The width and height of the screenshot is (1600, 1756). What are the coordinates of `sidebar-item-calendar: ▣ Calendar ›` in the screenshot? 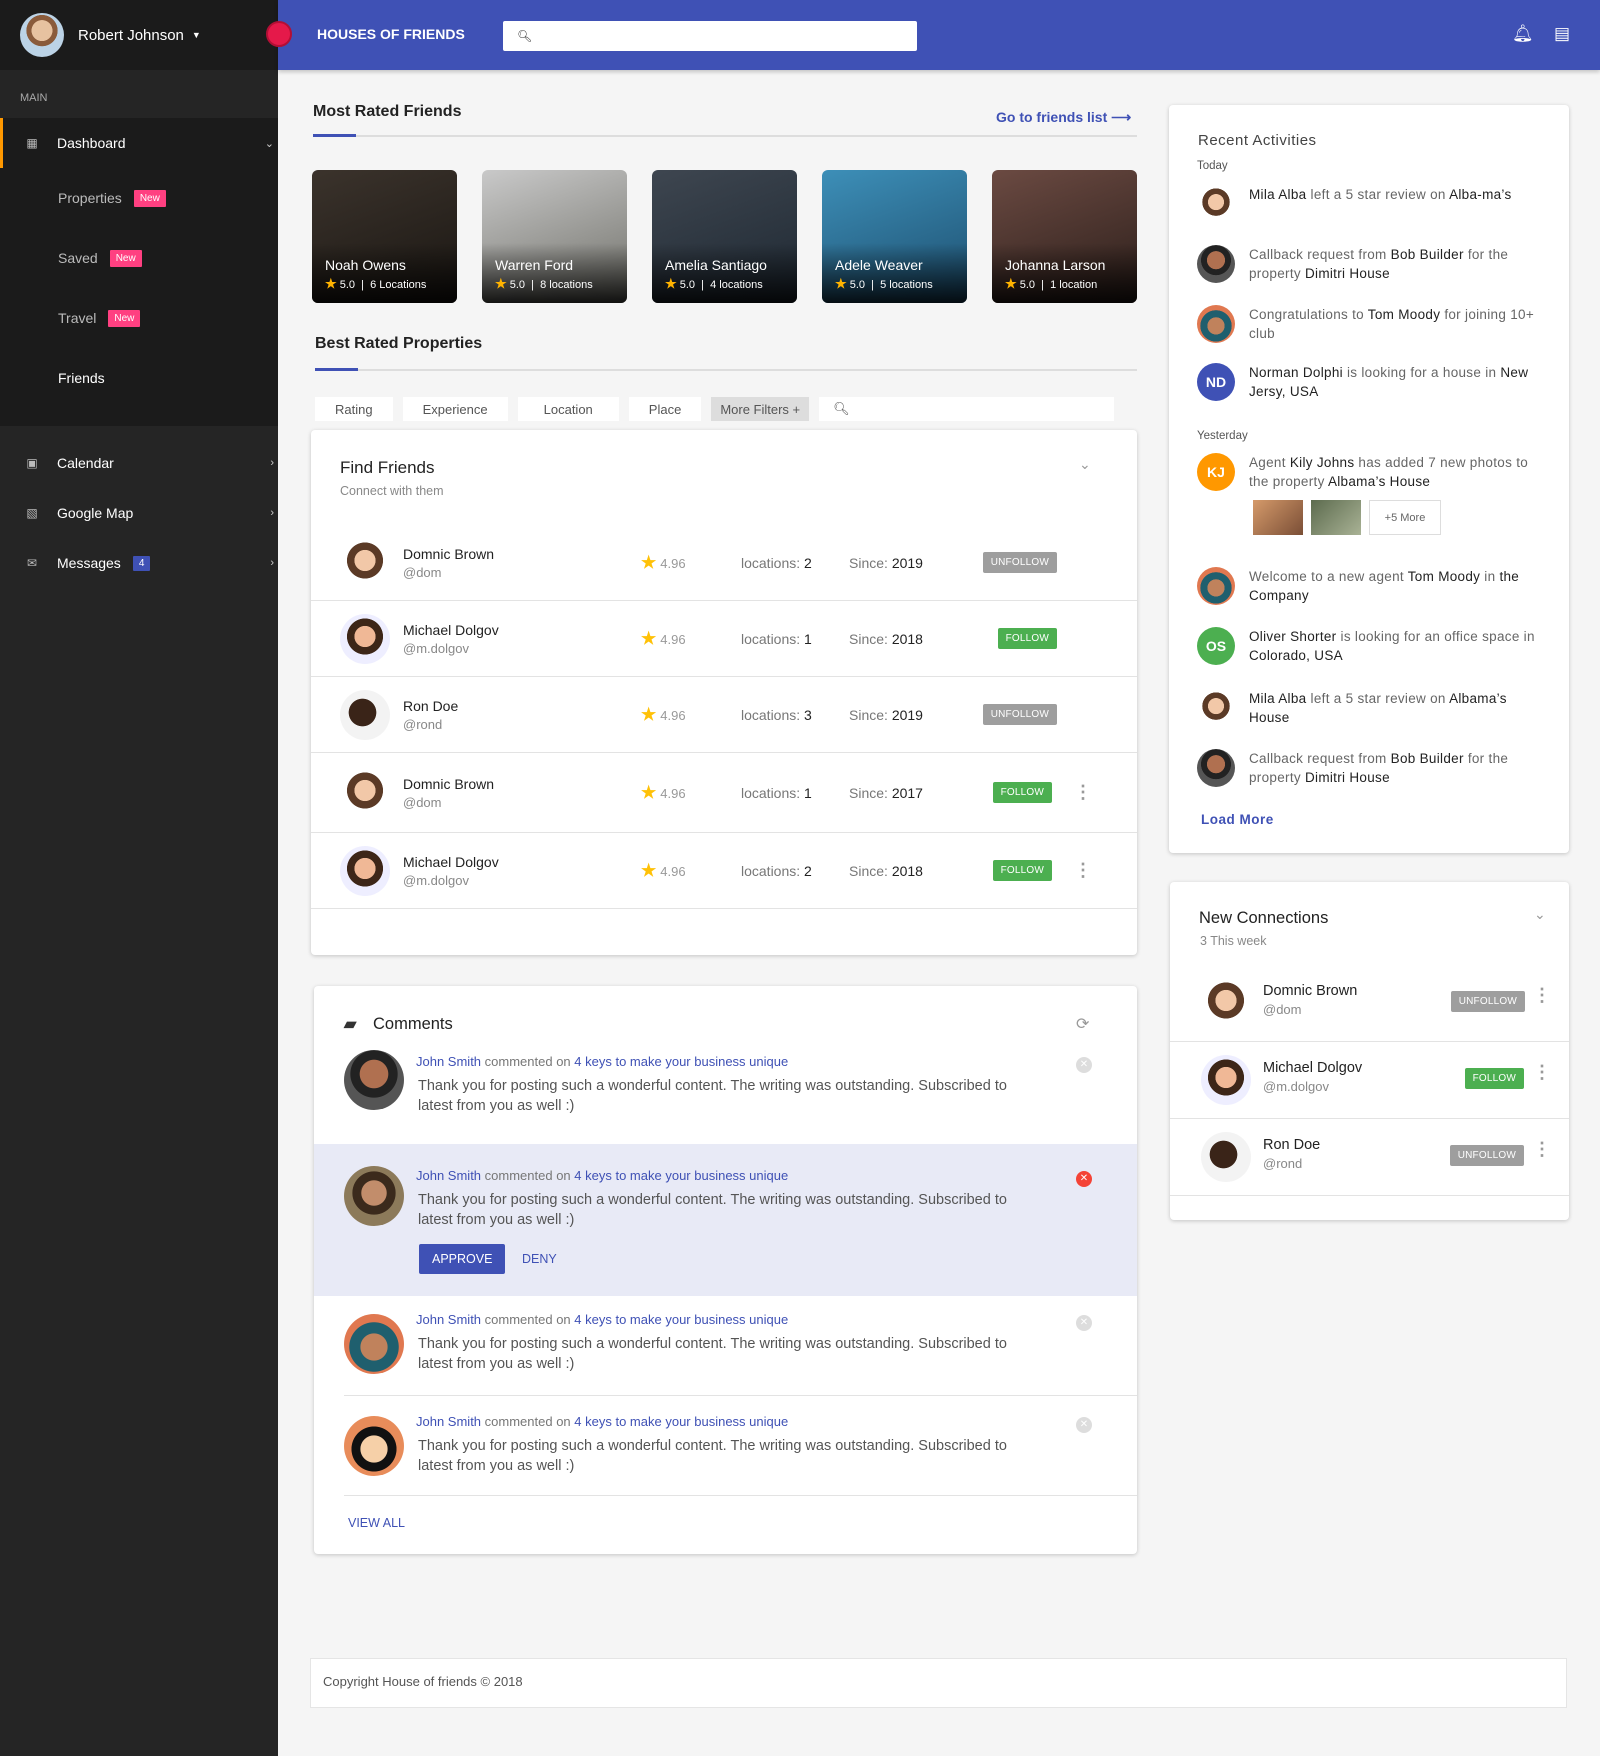 It's located at (139, 463).